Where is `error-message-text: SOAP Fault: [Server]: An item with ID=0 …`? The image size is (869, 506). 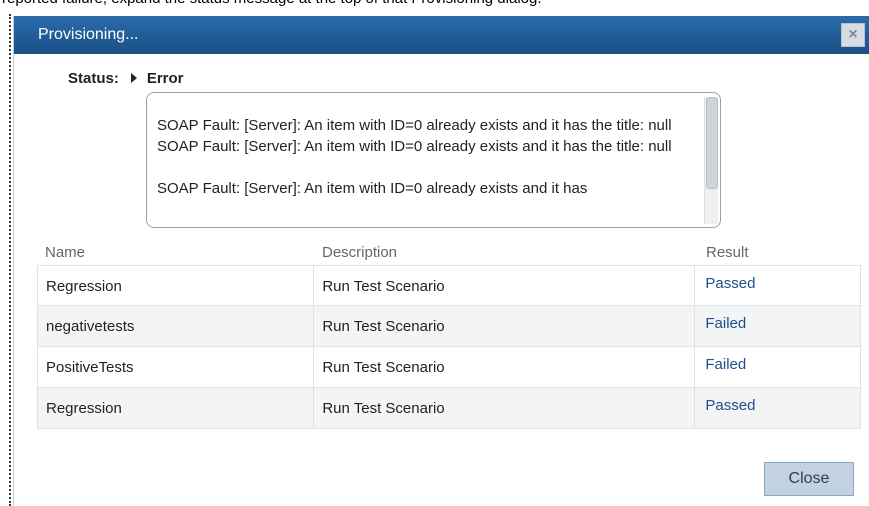
error-message-text: SOAP Fault: [Server]: An item with ID=0 … is located at coordinates (427, 167).